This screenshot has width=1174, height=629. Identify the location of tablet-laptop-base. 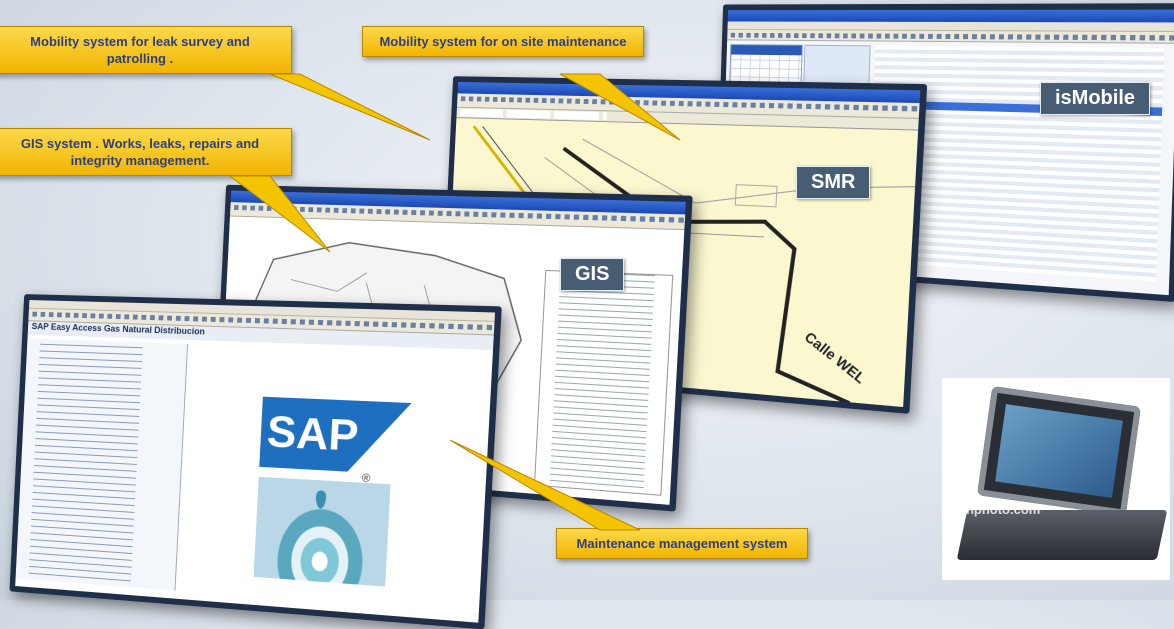
(1062, 535).